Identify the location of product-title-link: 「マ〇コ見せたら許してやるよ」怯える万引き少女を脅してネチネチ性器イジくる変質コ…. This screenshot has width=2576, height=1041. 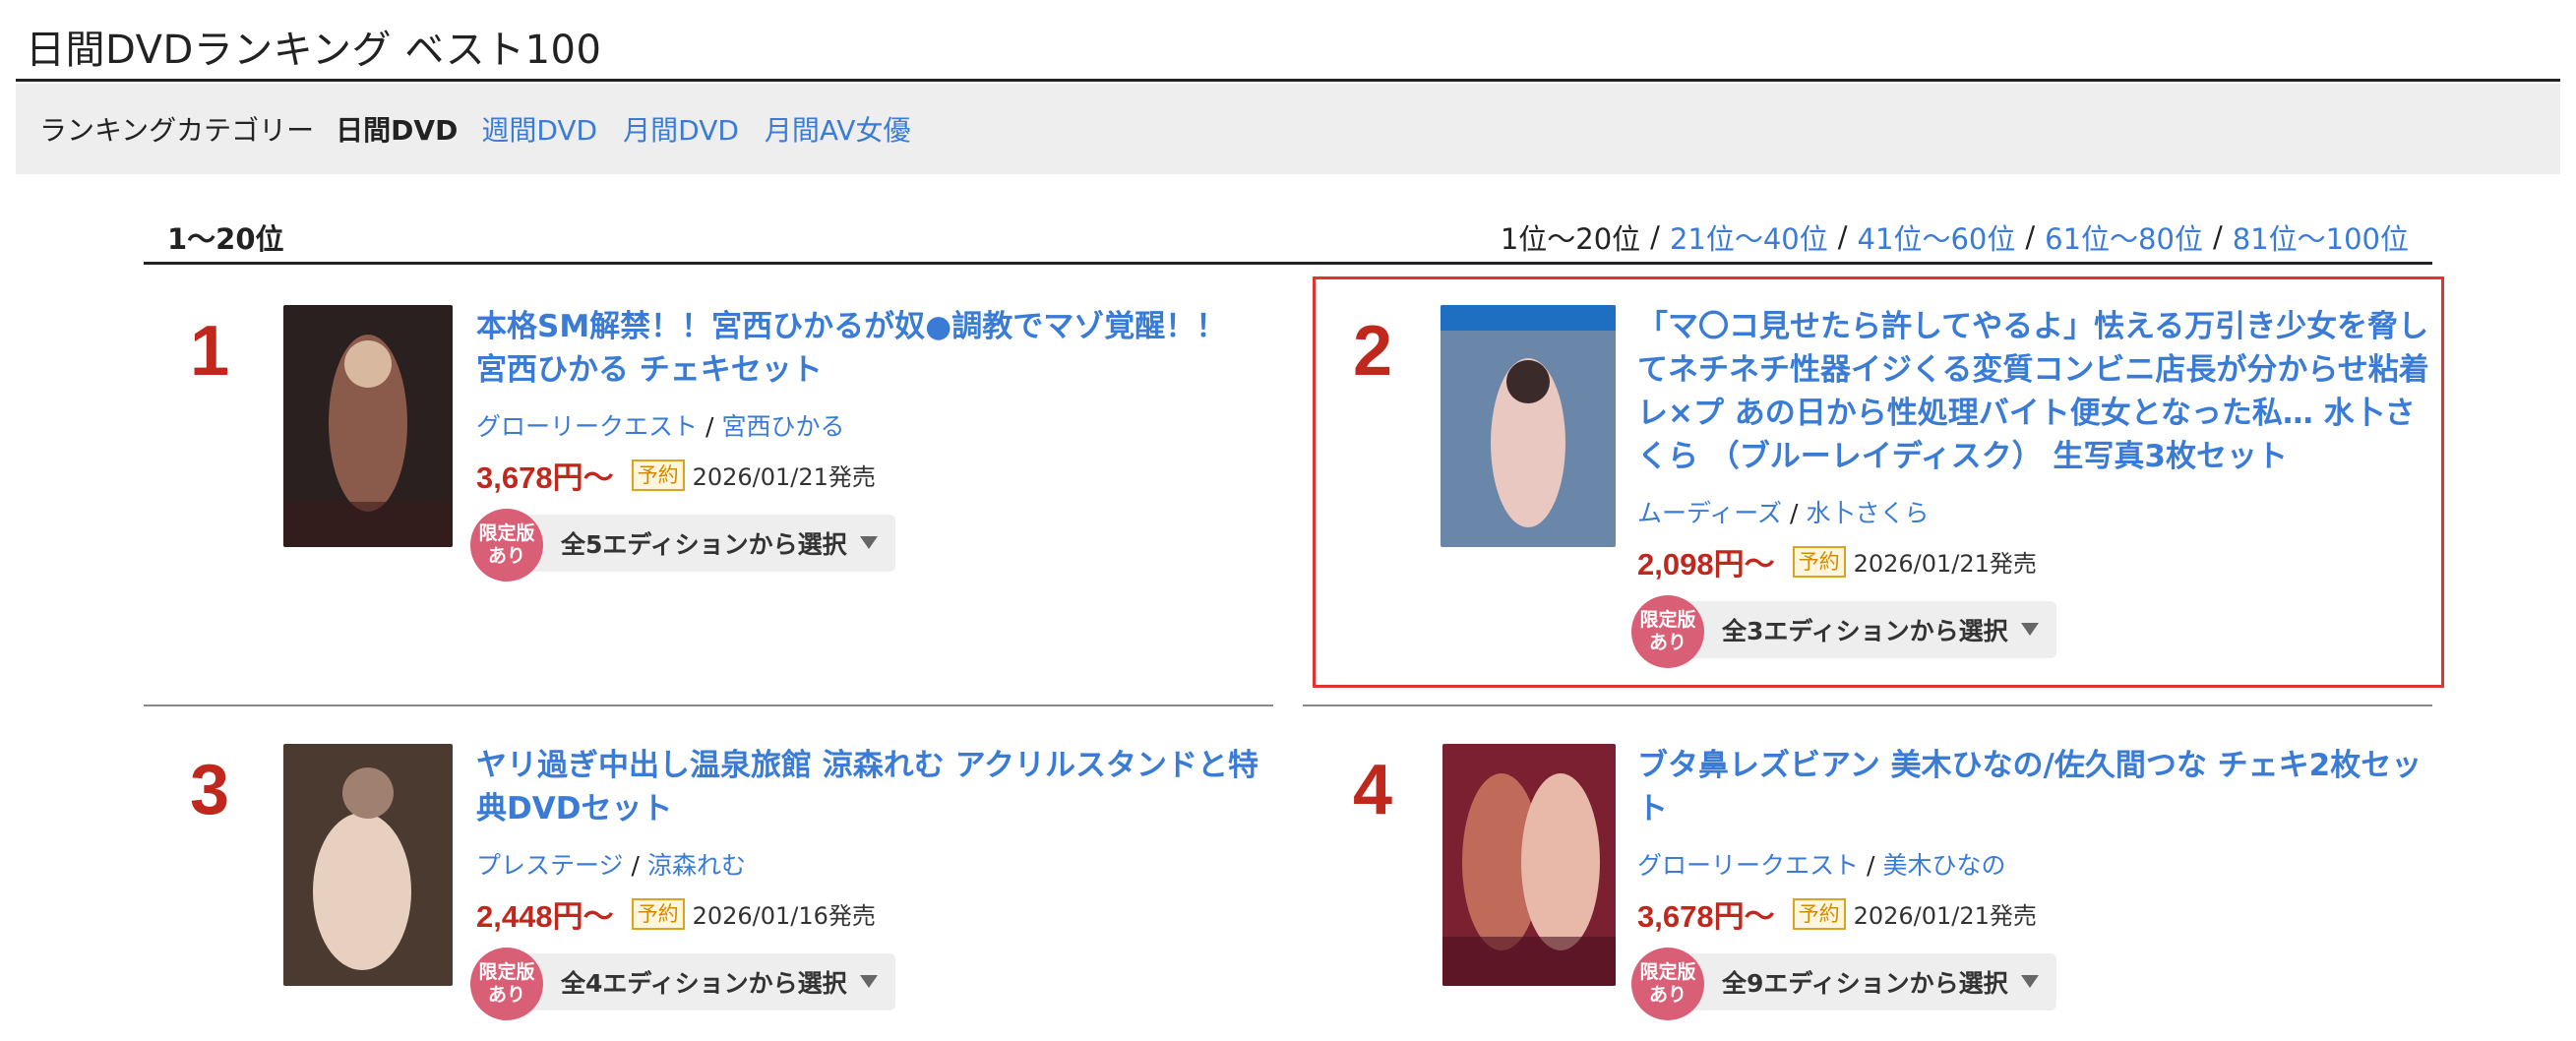
(2033, 391).